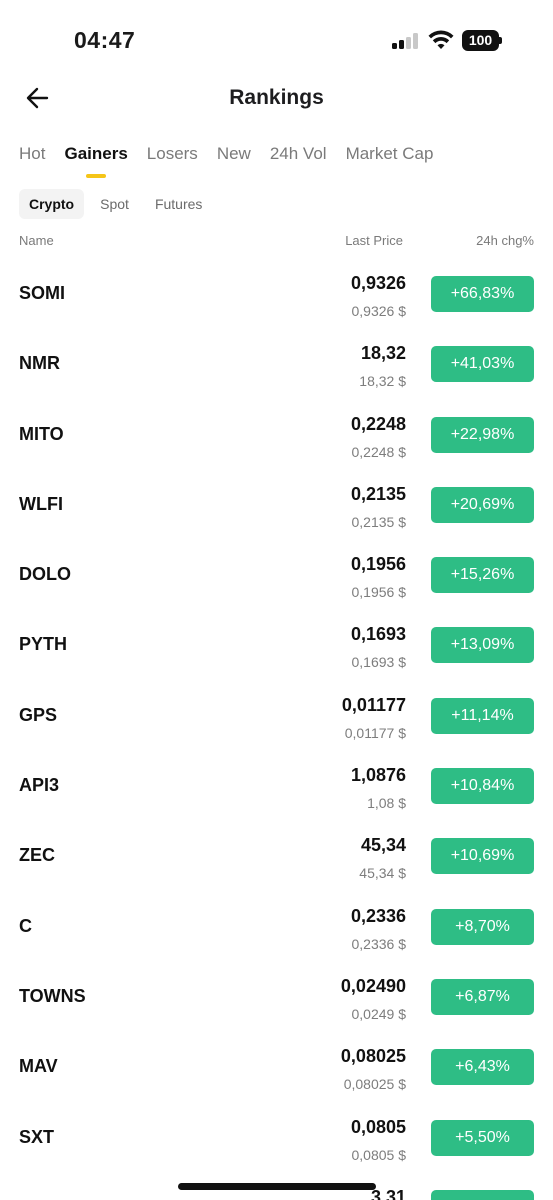 The height and width of the screenshot is (1200, 553). I want to click on wifi-icon, so click(441, 39).